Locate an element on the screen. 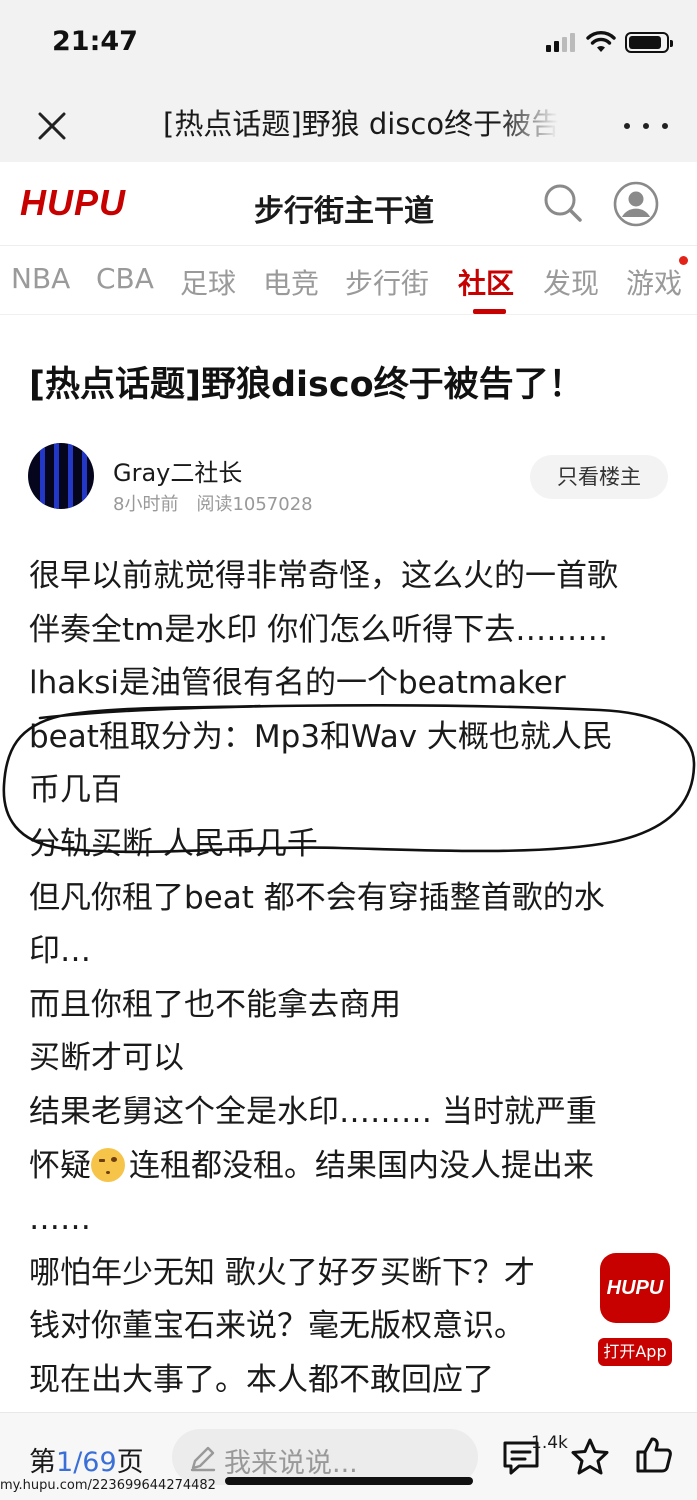 This screenshot has width=697, height=1500. raised-eyebrow-emoji-icon is located at coordinates (108, 1164).